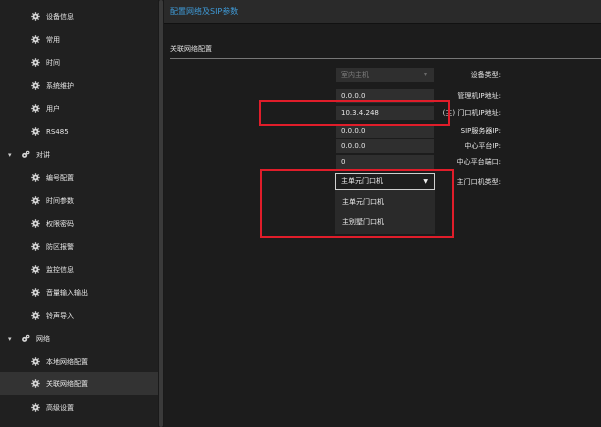 This screenshot has width=601, height=427. I want to click on sidebar-item-permission-password: 权限密码, so click(79, 223).